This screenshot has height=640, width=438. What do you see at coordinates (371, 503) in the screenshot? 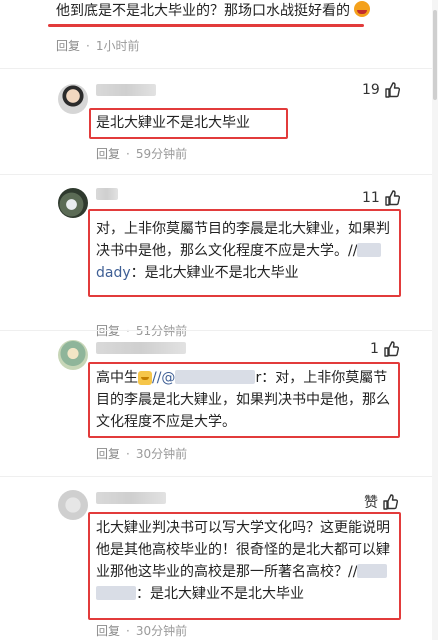
I see `like-label: 赞` at bounding box center [371, 503].